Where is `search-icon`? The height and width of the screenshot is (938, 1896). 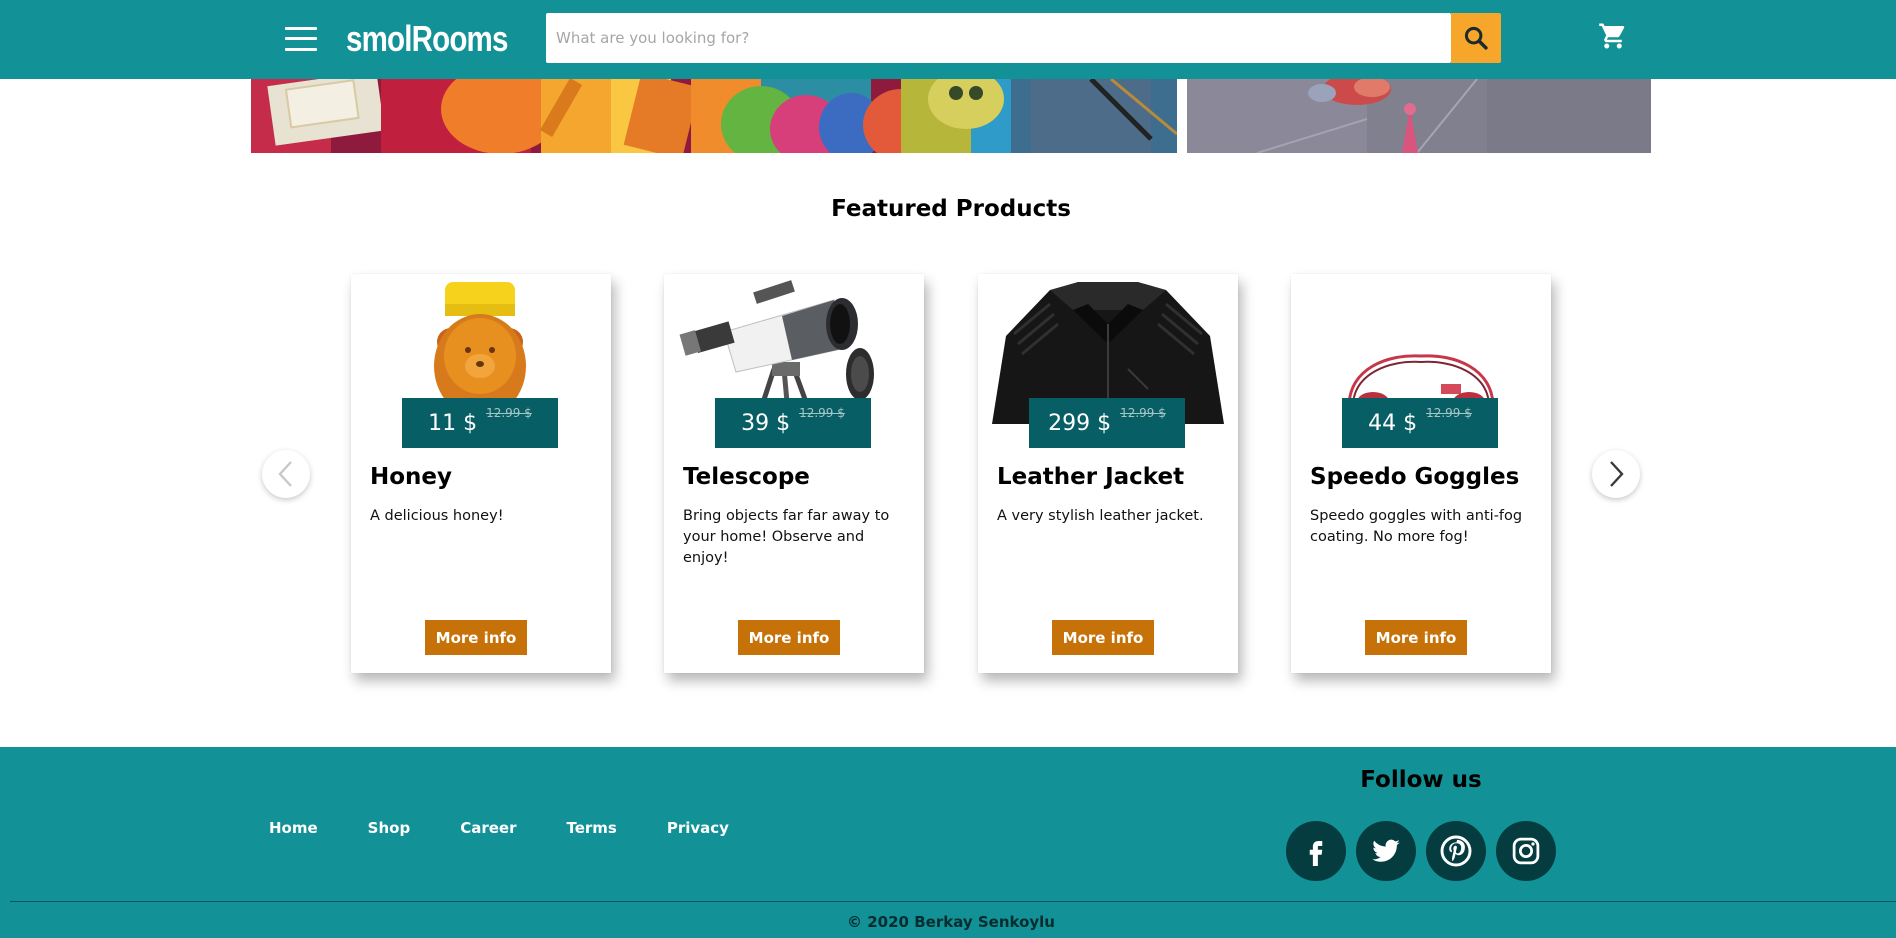
search-icon is located at coordinates (1476, 38).